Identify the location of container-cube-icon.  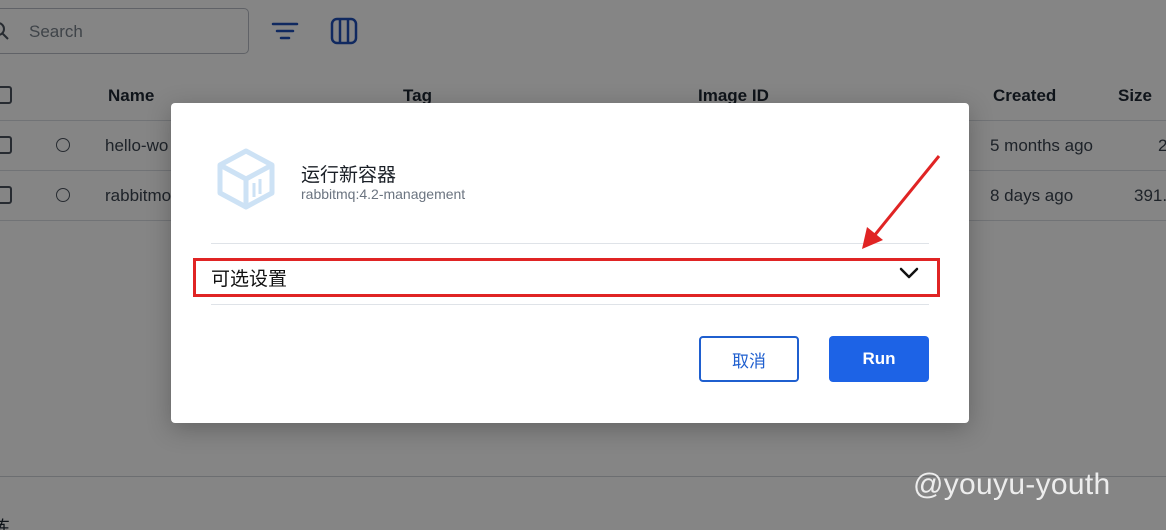
(246, 179).